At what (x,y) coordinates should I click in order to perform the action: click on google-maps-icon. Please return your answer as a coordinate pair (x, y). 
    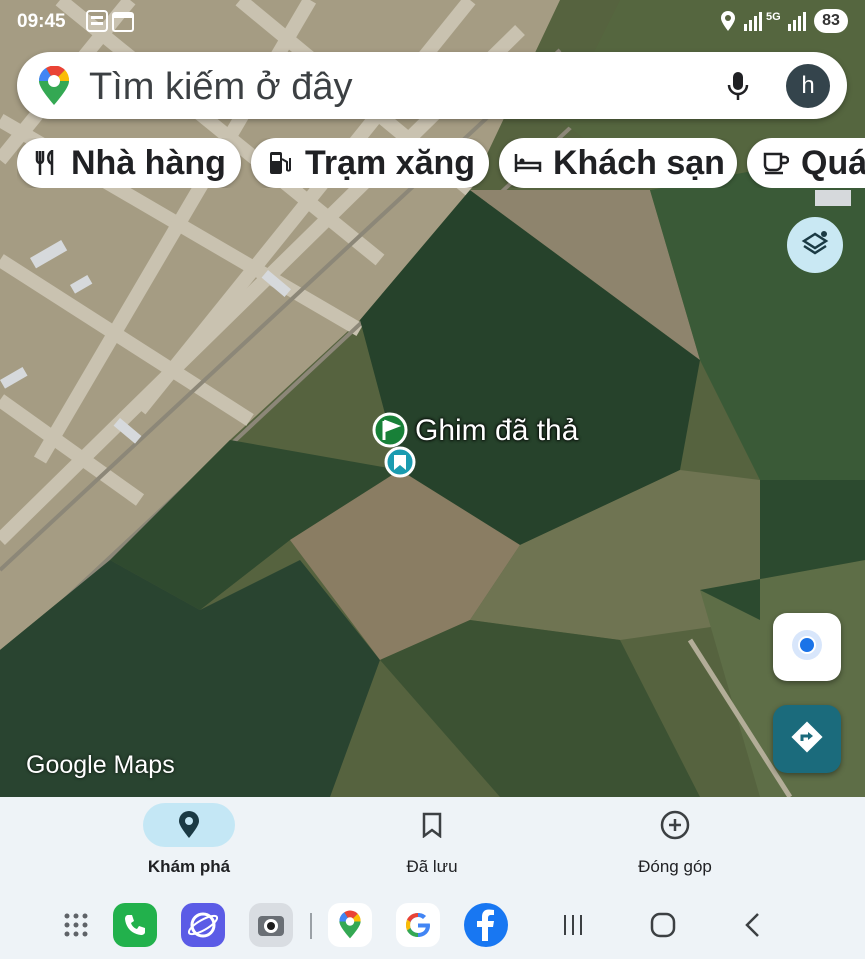
    Looking at the image, I should click on (350, 925).